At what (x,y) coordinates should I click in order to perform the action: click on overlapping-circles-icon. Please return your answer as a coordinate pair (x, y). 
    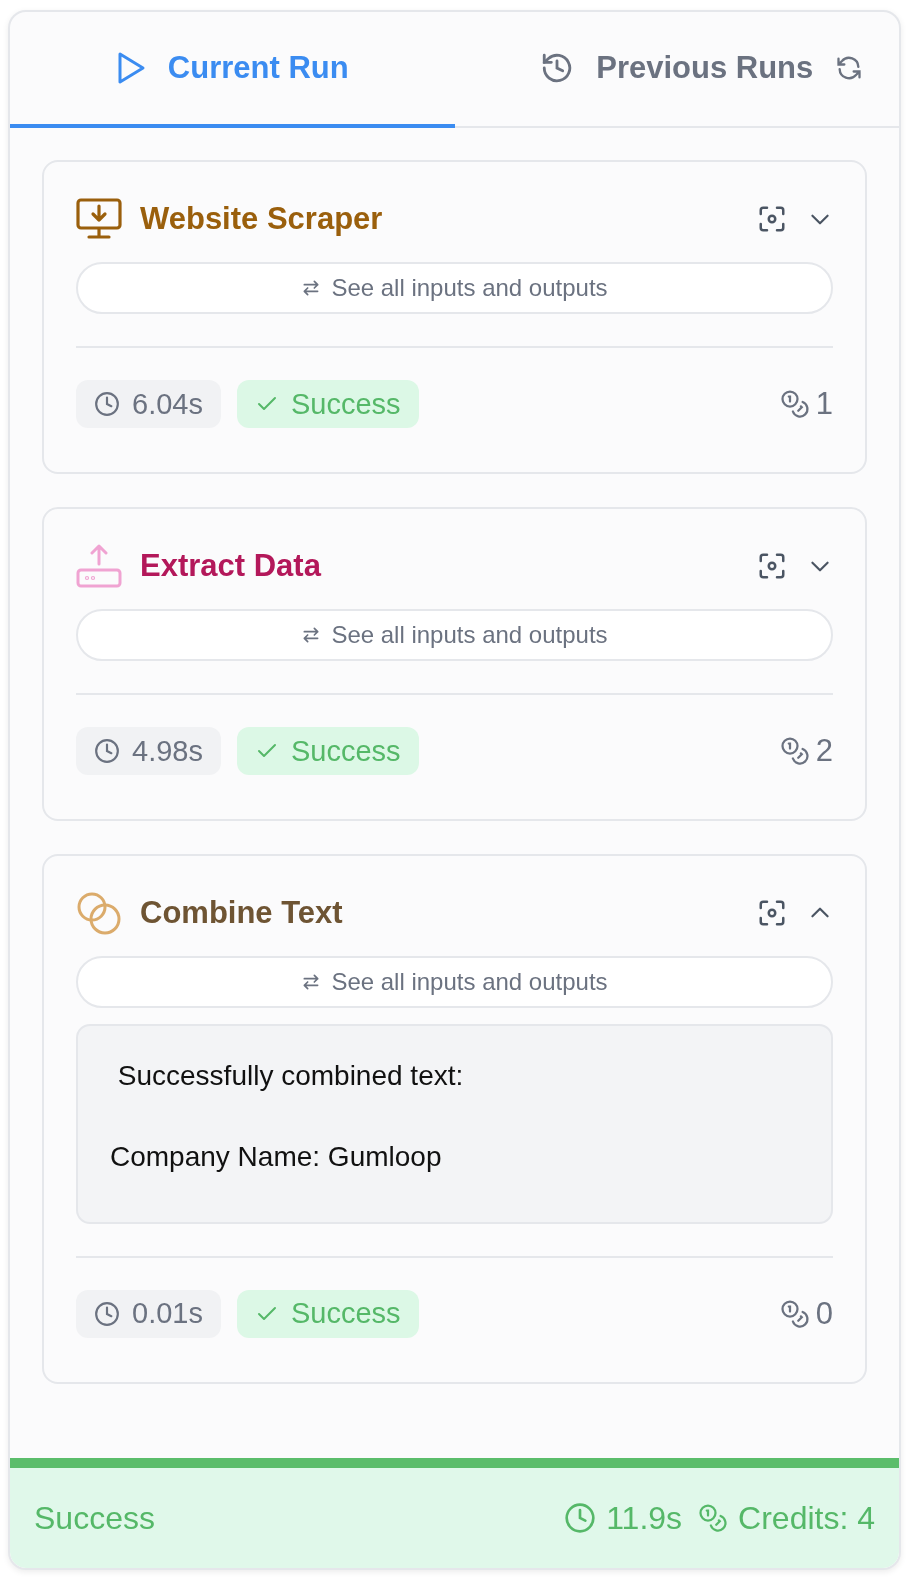
    Looking at the image, I should click on (99, 913).